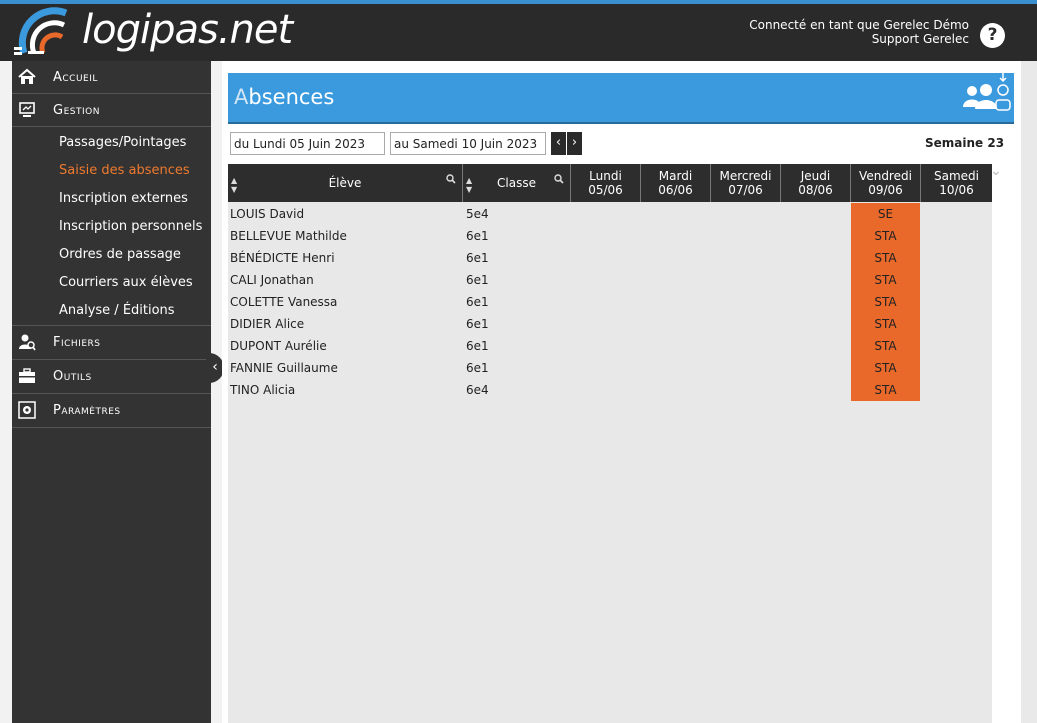  Describe the element at coordinates (27, 76) in the screenshot. I see `home-icon` at that location.